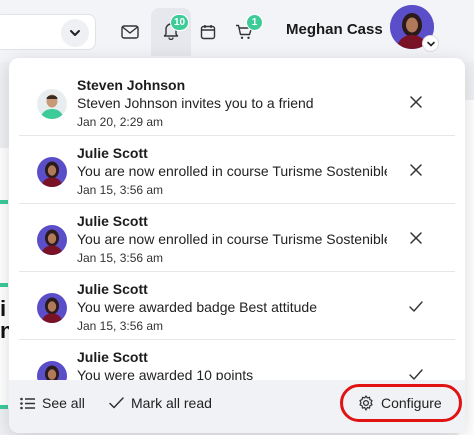 This screenshot has width=474, height=435. I want to click on see-all-label: See all, so click(63, 403).